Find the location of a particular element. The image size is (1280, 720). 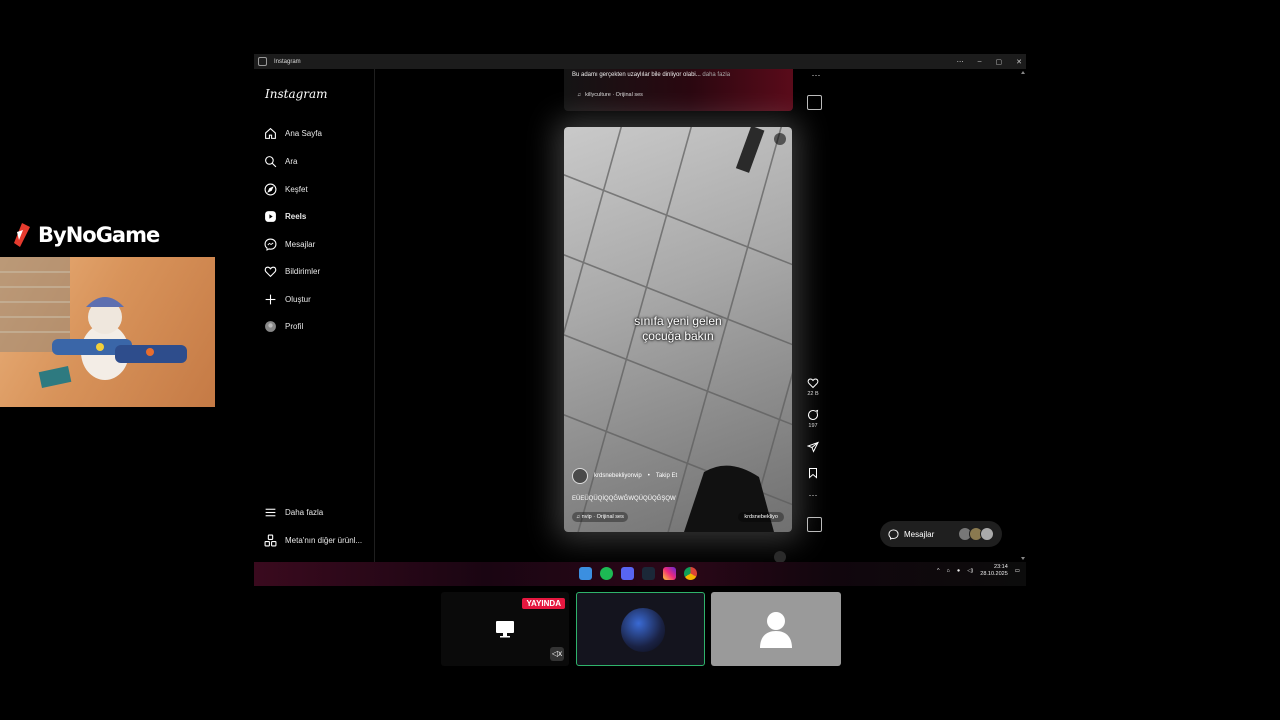

monitor-icon is located at coordinates (505, 629).